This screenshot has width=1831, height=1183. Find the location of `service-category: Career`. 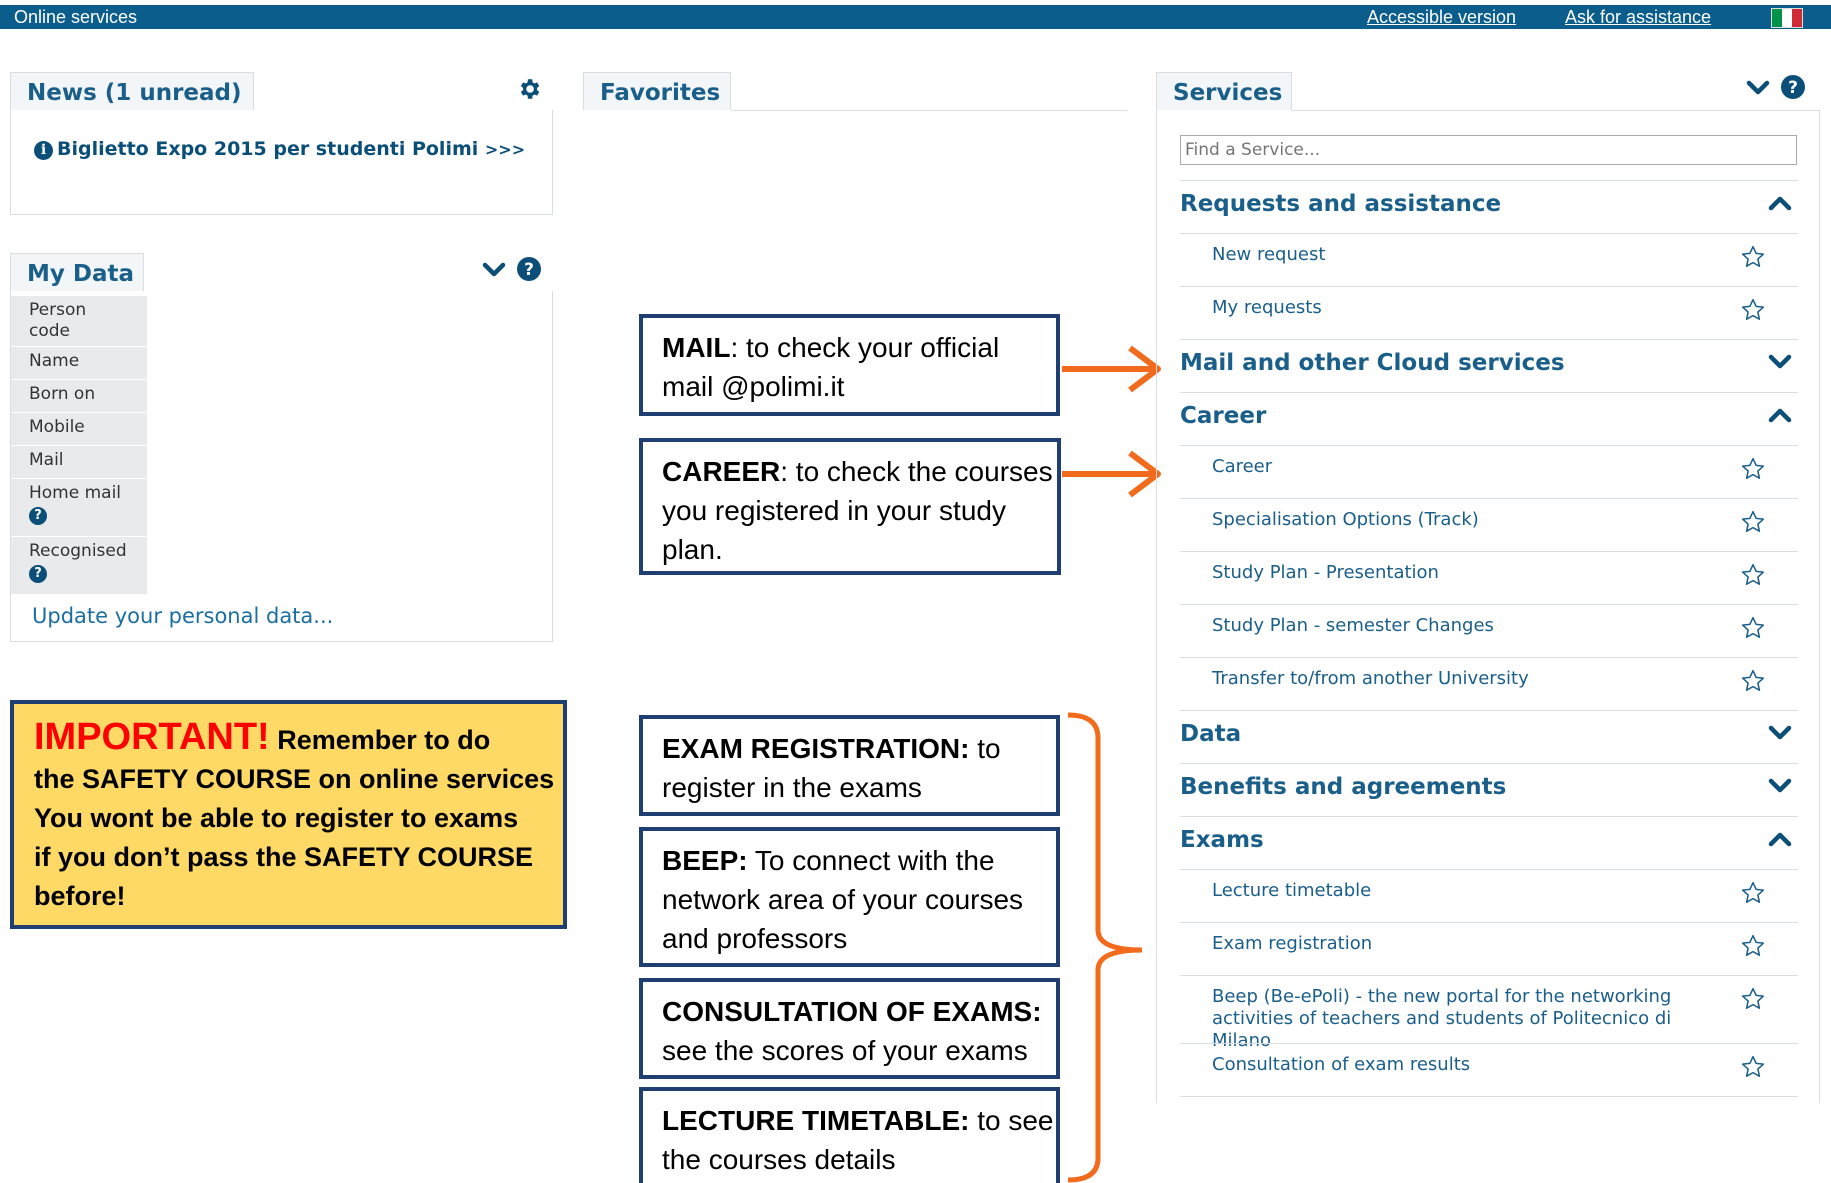

service-category: Career is located at coordinates (1489, 418).